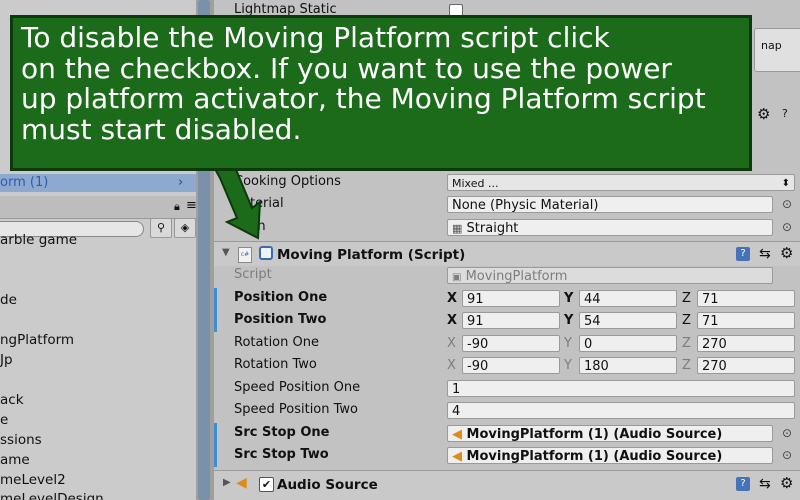 The height and width of the screenshot is (500, 800). What do you see at coordinates (235, 199) in the screenshot?
I see `arrow-shape` at bounding box center [235, 199].